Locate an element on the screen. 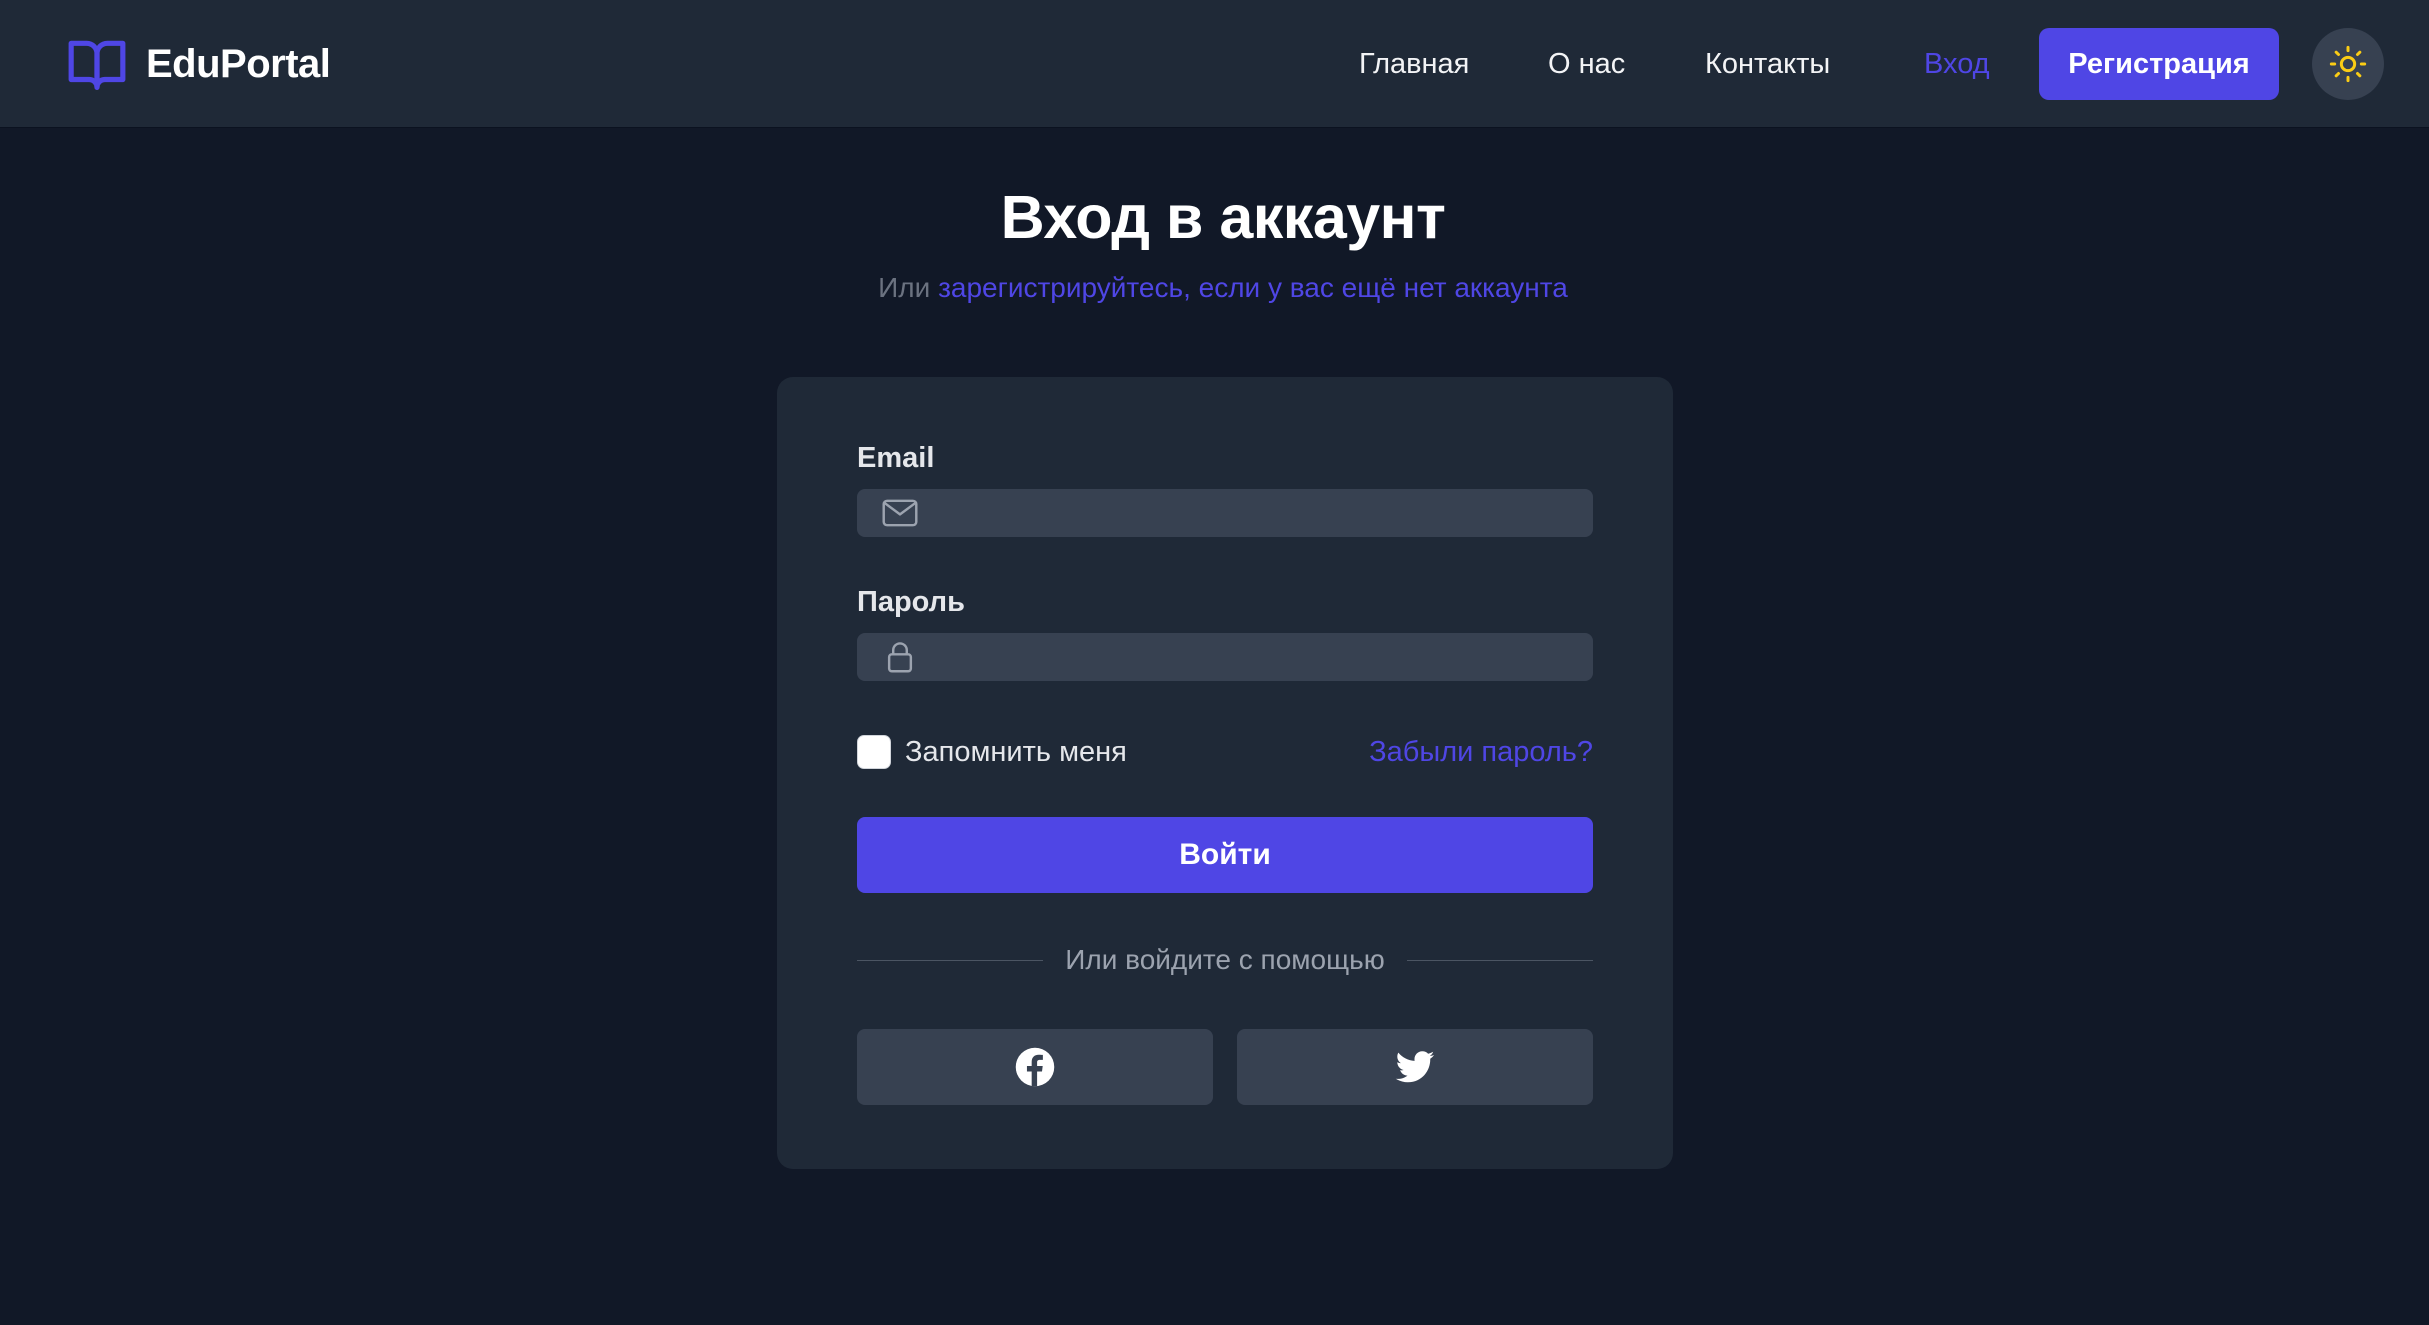 This screenshot has width=2429, height=1325. remember-me-checkbox is located at coordinates (874, 752).